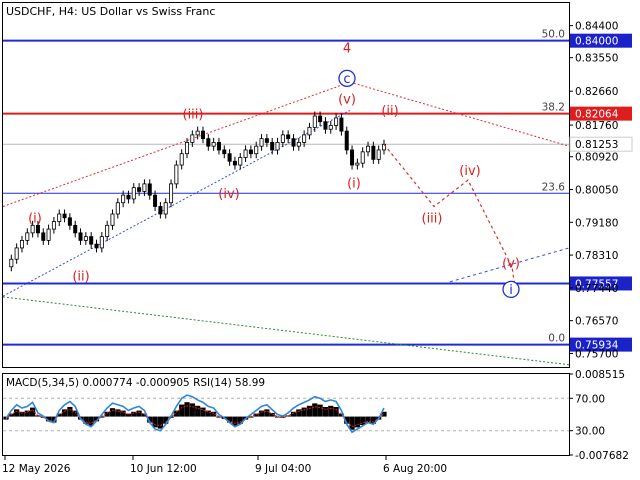 The width and height of the screenshot is (640, 480). Describe the element at coordinates (283, 469) in the screenshot. I see `x-tick-label: 9 Jul 04:00` at that location.